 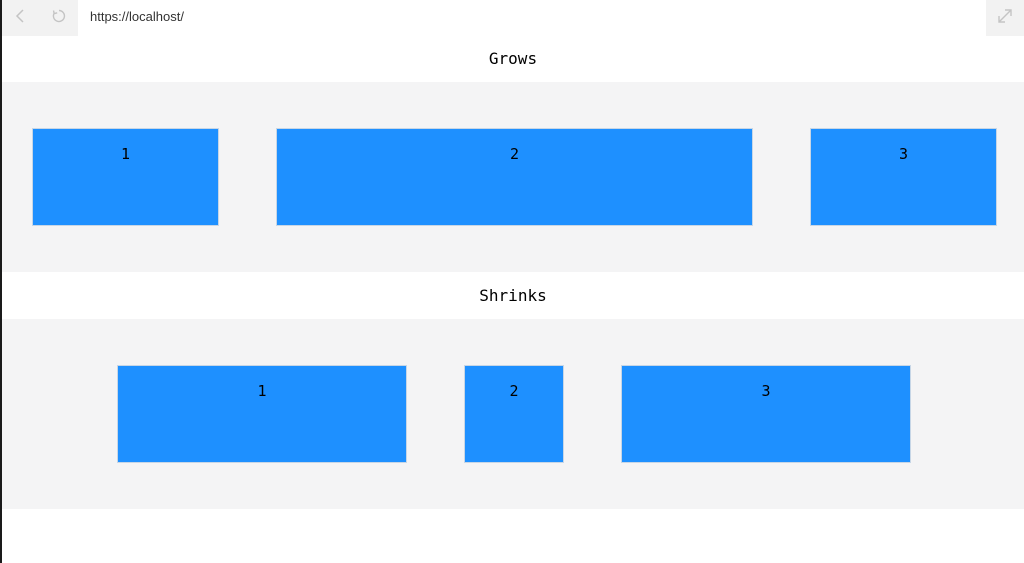 I want to click on shrinks-item-2: 2, so click(x=514, y=414).